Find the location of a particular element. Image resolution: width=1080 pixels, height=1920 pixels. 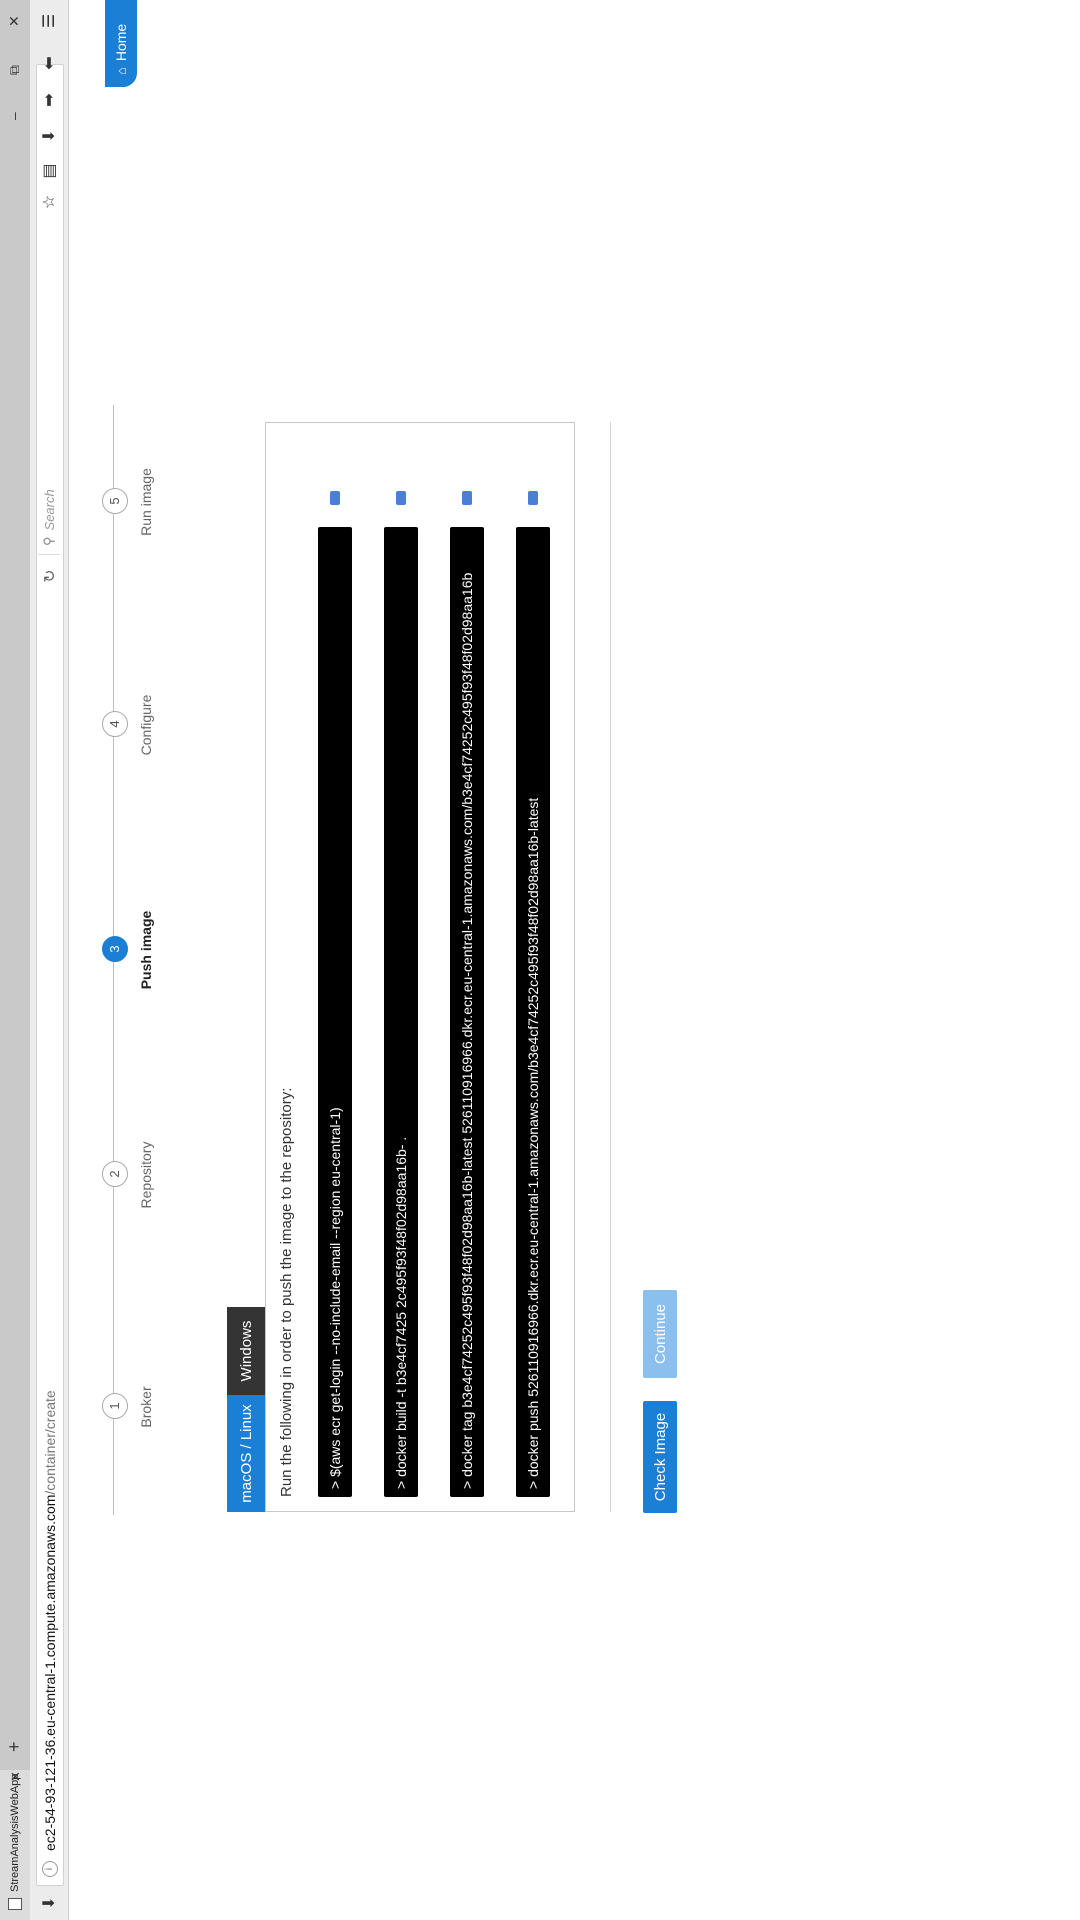

back-icon: ⬅ is located at coordinates (49, 63).